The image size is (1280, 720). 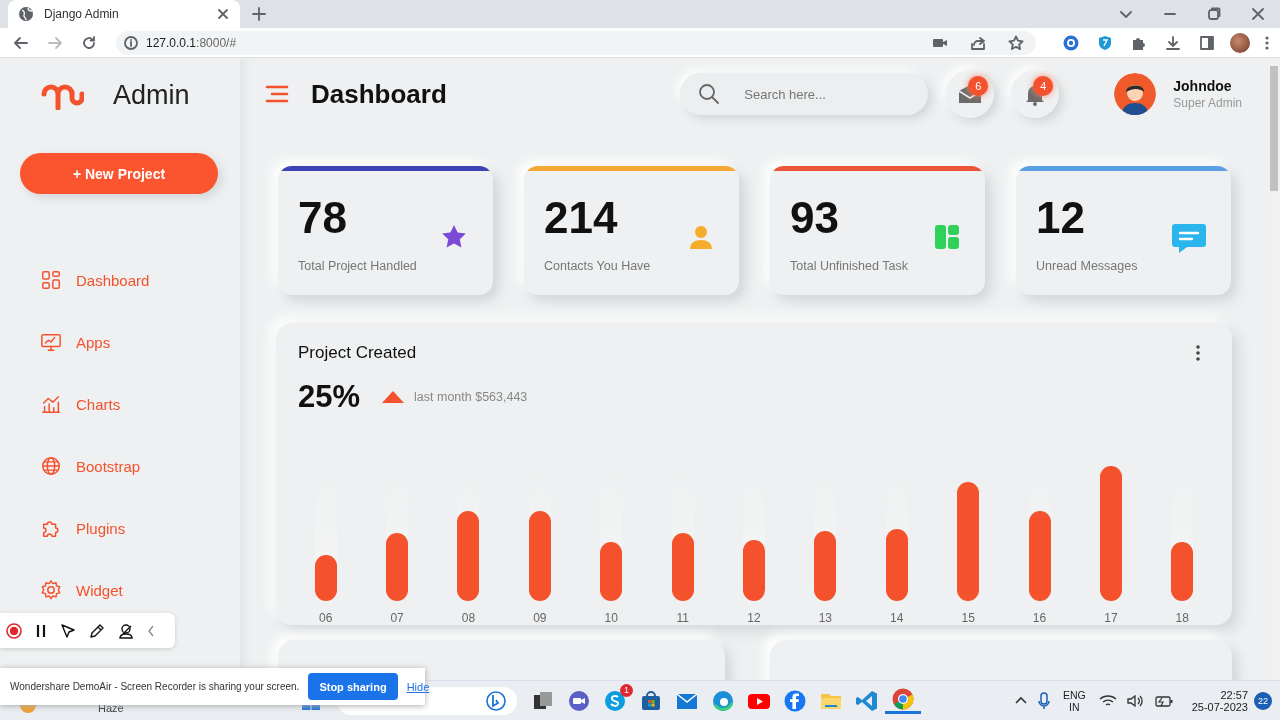 What do you see at coordinates (1111, 618) in the screenshot?
I see `axis-label: 17` at bounding box center [1111, 618].